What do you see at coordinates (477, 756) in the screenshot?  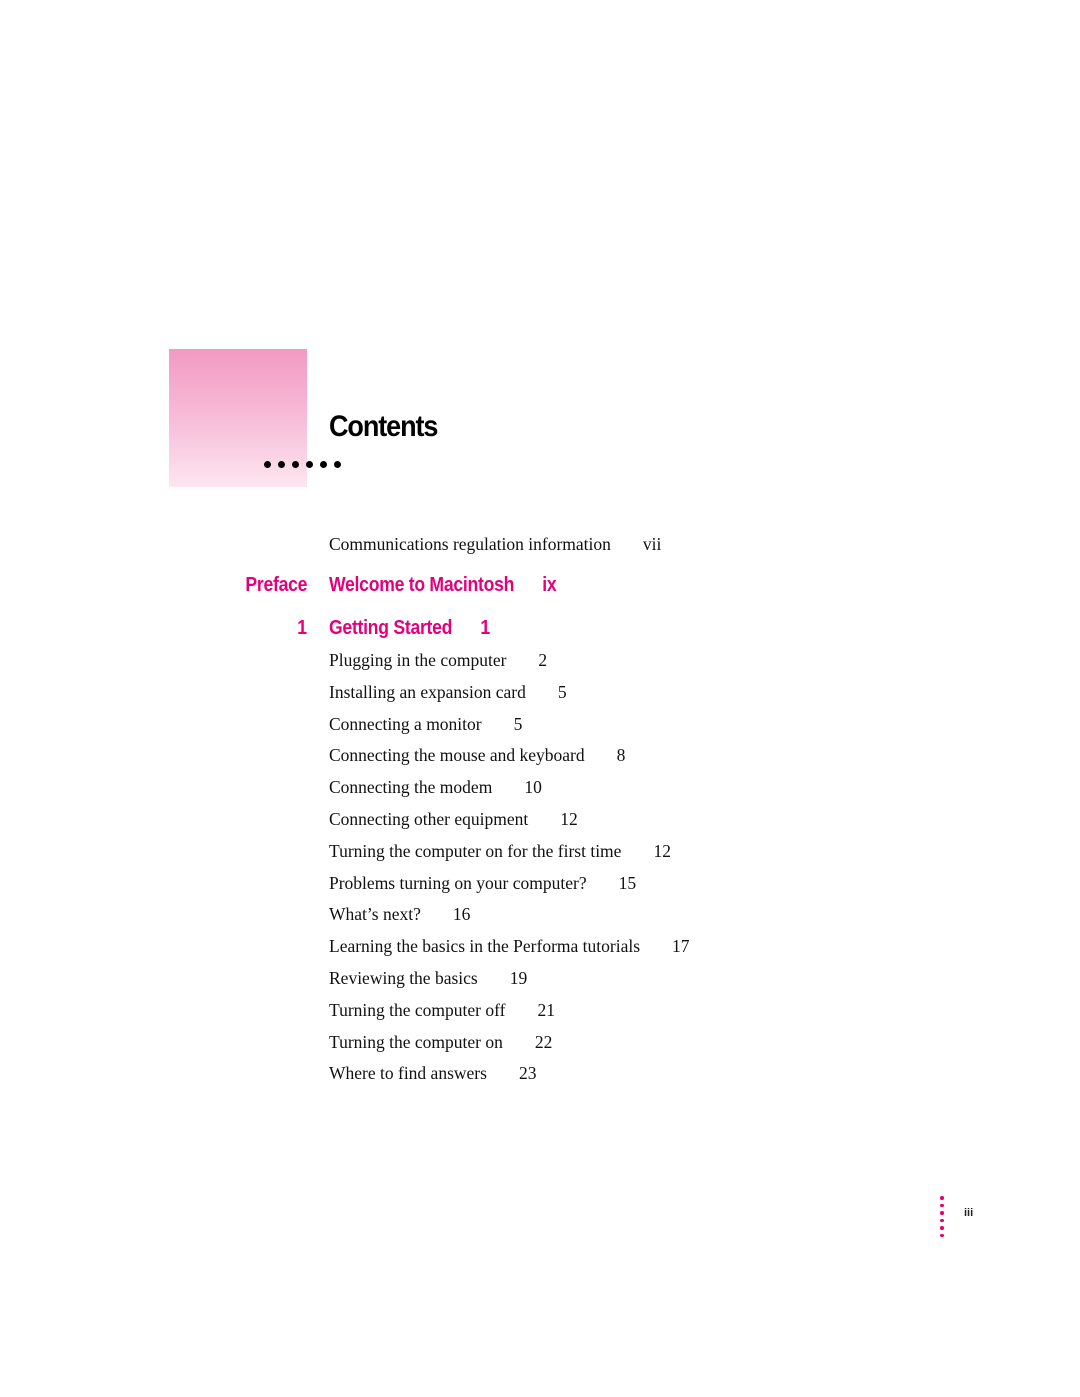 I see `toc-entry: Connecting the mouse and keyboard 8` at bounding box center [477, 756].